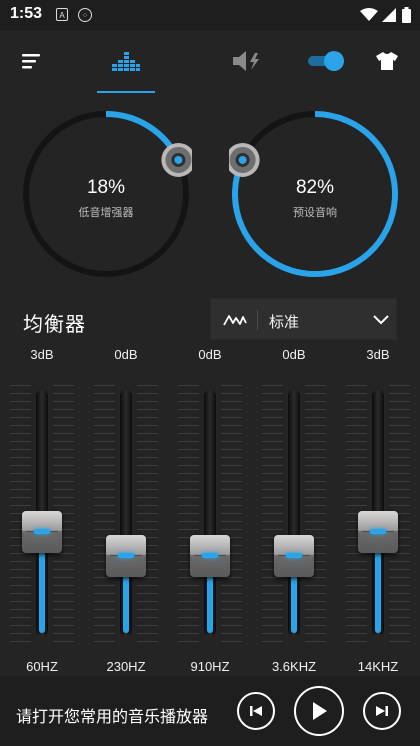 This screenshot has height=746, width=420. Describe the element at coordinates (294, 666) in the screenshot. I see `band-frequency-label: 3.6KHZ` at that location.